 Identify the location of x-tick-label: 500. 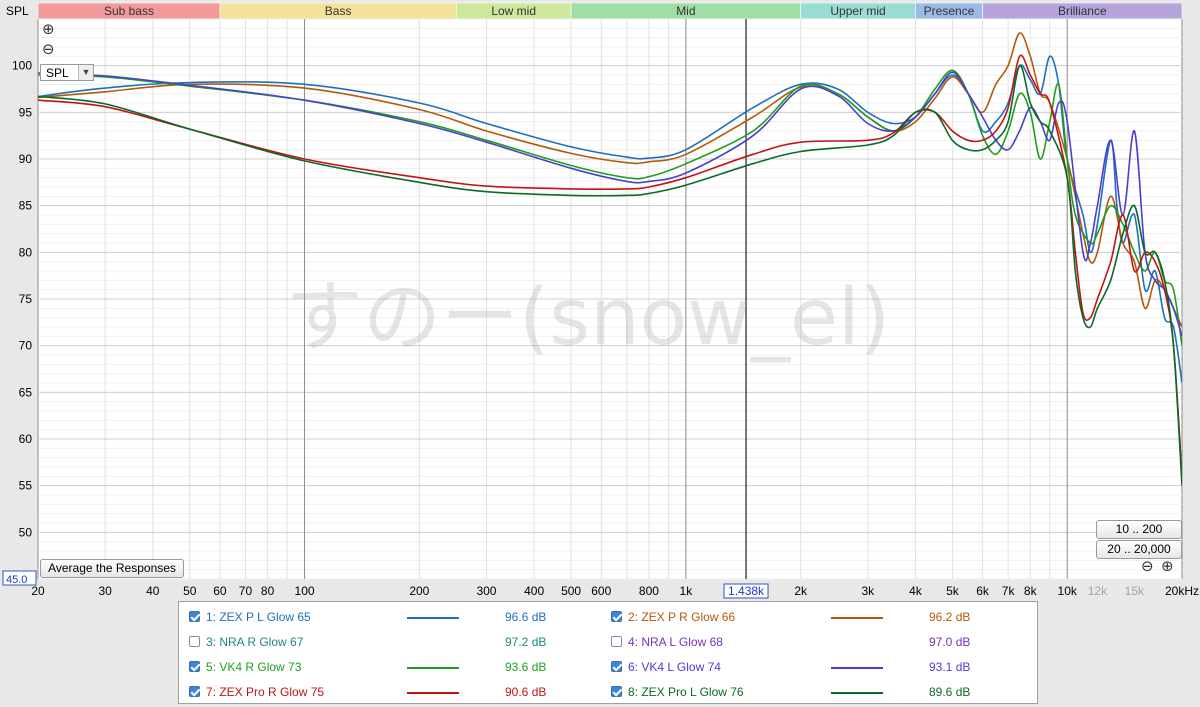
(571, 591).